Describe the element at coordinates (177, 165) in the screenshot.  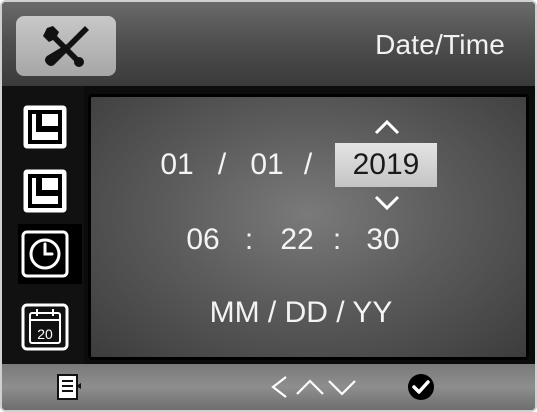
I see `month-field: 01` at that location.